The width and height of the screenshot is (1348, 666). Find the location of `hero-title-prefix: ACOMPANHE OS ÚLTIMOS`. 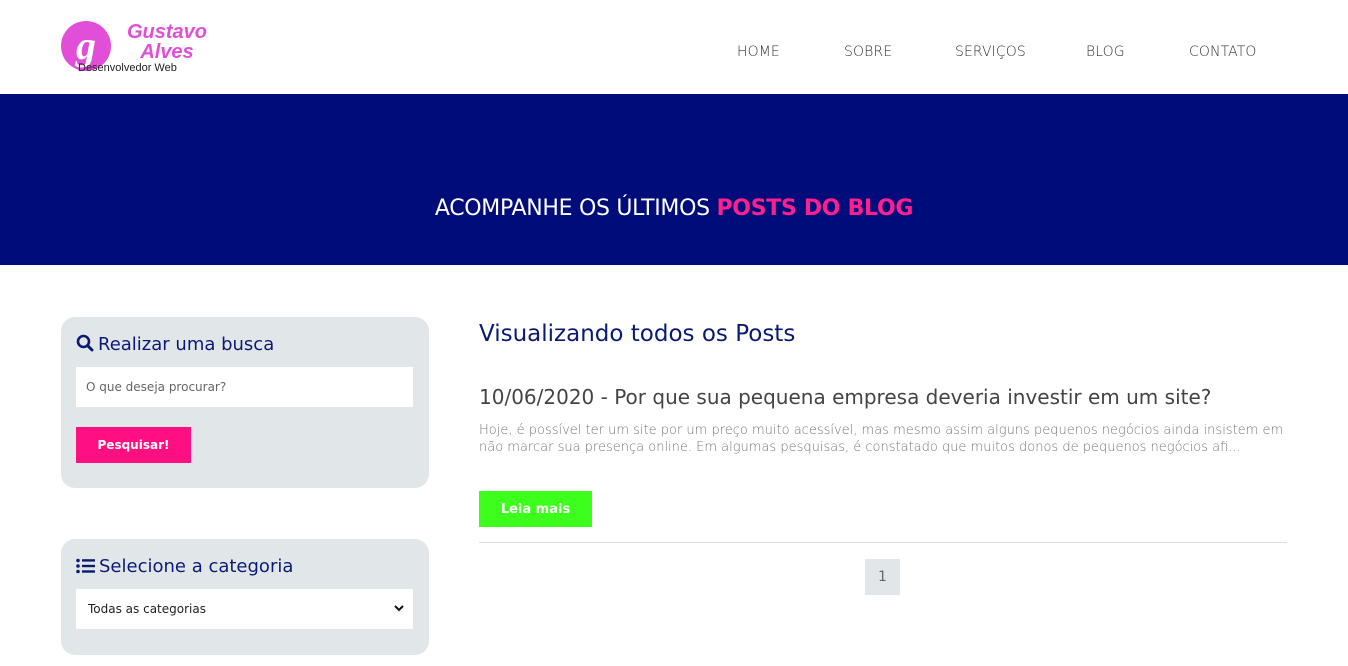

hero-title-prefix: ACOMPANHE OS ÚLTIMOS is located at coordinates (575, 208).